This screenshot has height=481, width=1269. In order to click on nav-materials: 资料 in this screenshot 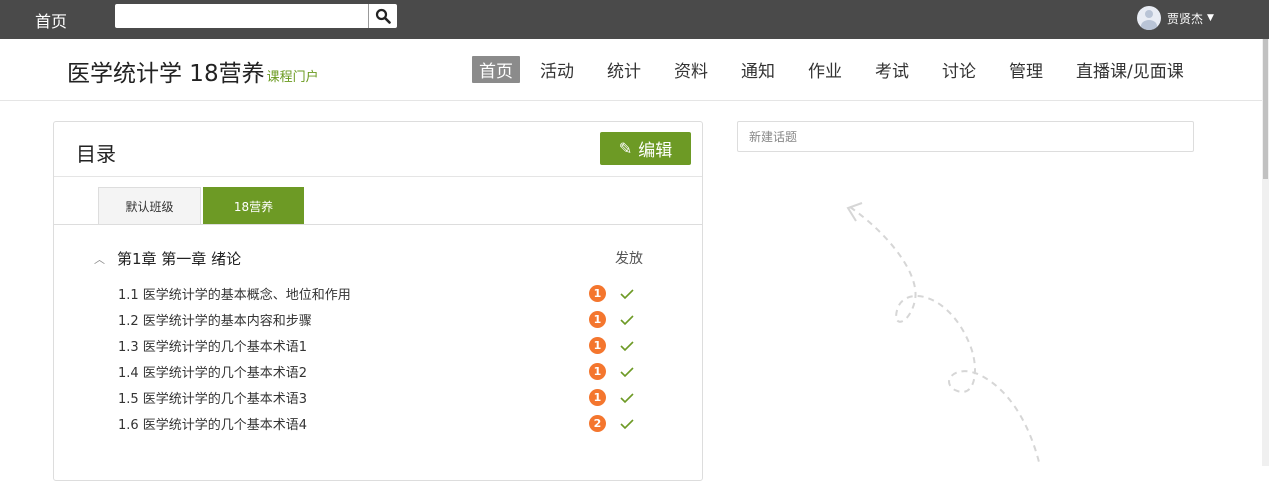, I will do `click(691, 69)`.